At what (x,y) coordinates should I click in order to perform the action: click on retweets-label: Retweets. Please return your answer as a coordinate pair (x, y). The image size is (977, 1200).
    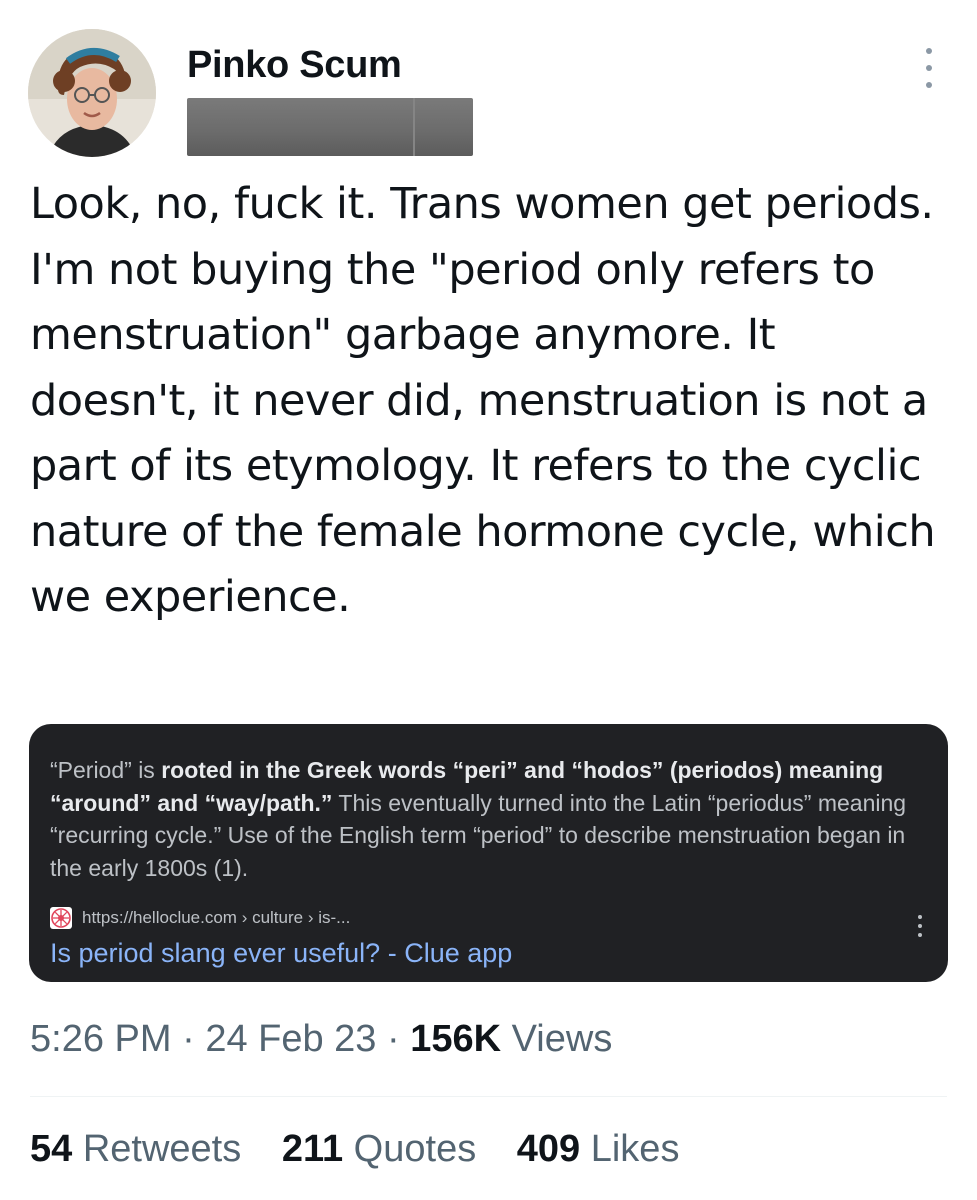
    Looking at the image, I should click on (157, 1149).